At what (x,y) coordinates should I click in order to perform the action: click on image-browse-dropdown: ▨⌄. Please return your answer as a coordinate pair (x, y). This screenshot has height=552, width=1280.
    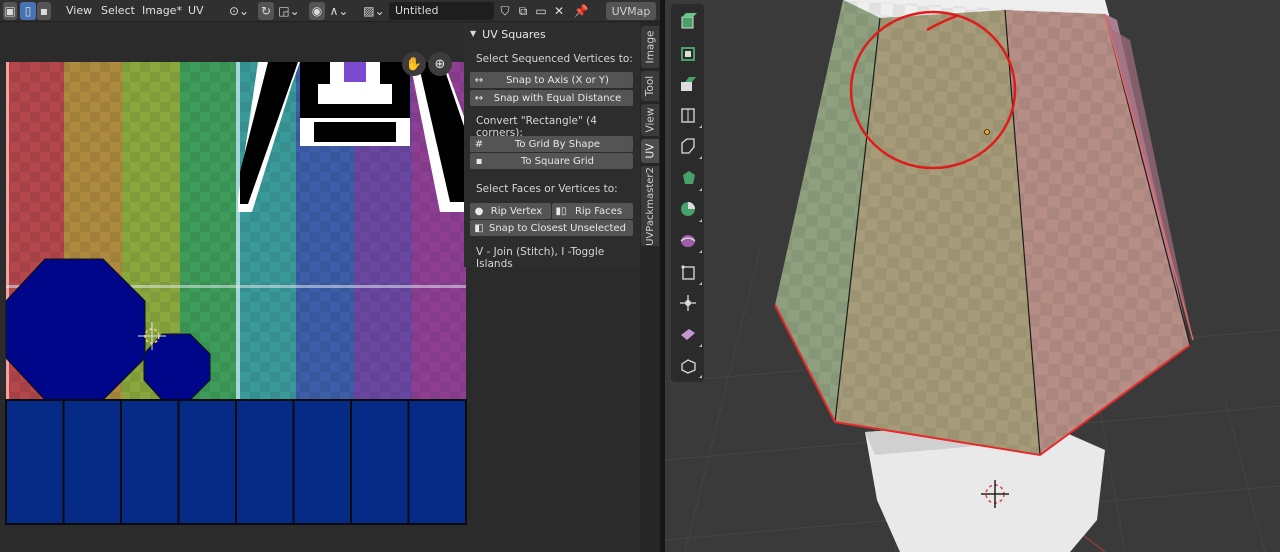
    Looking at the image, I should click on (374, 11).